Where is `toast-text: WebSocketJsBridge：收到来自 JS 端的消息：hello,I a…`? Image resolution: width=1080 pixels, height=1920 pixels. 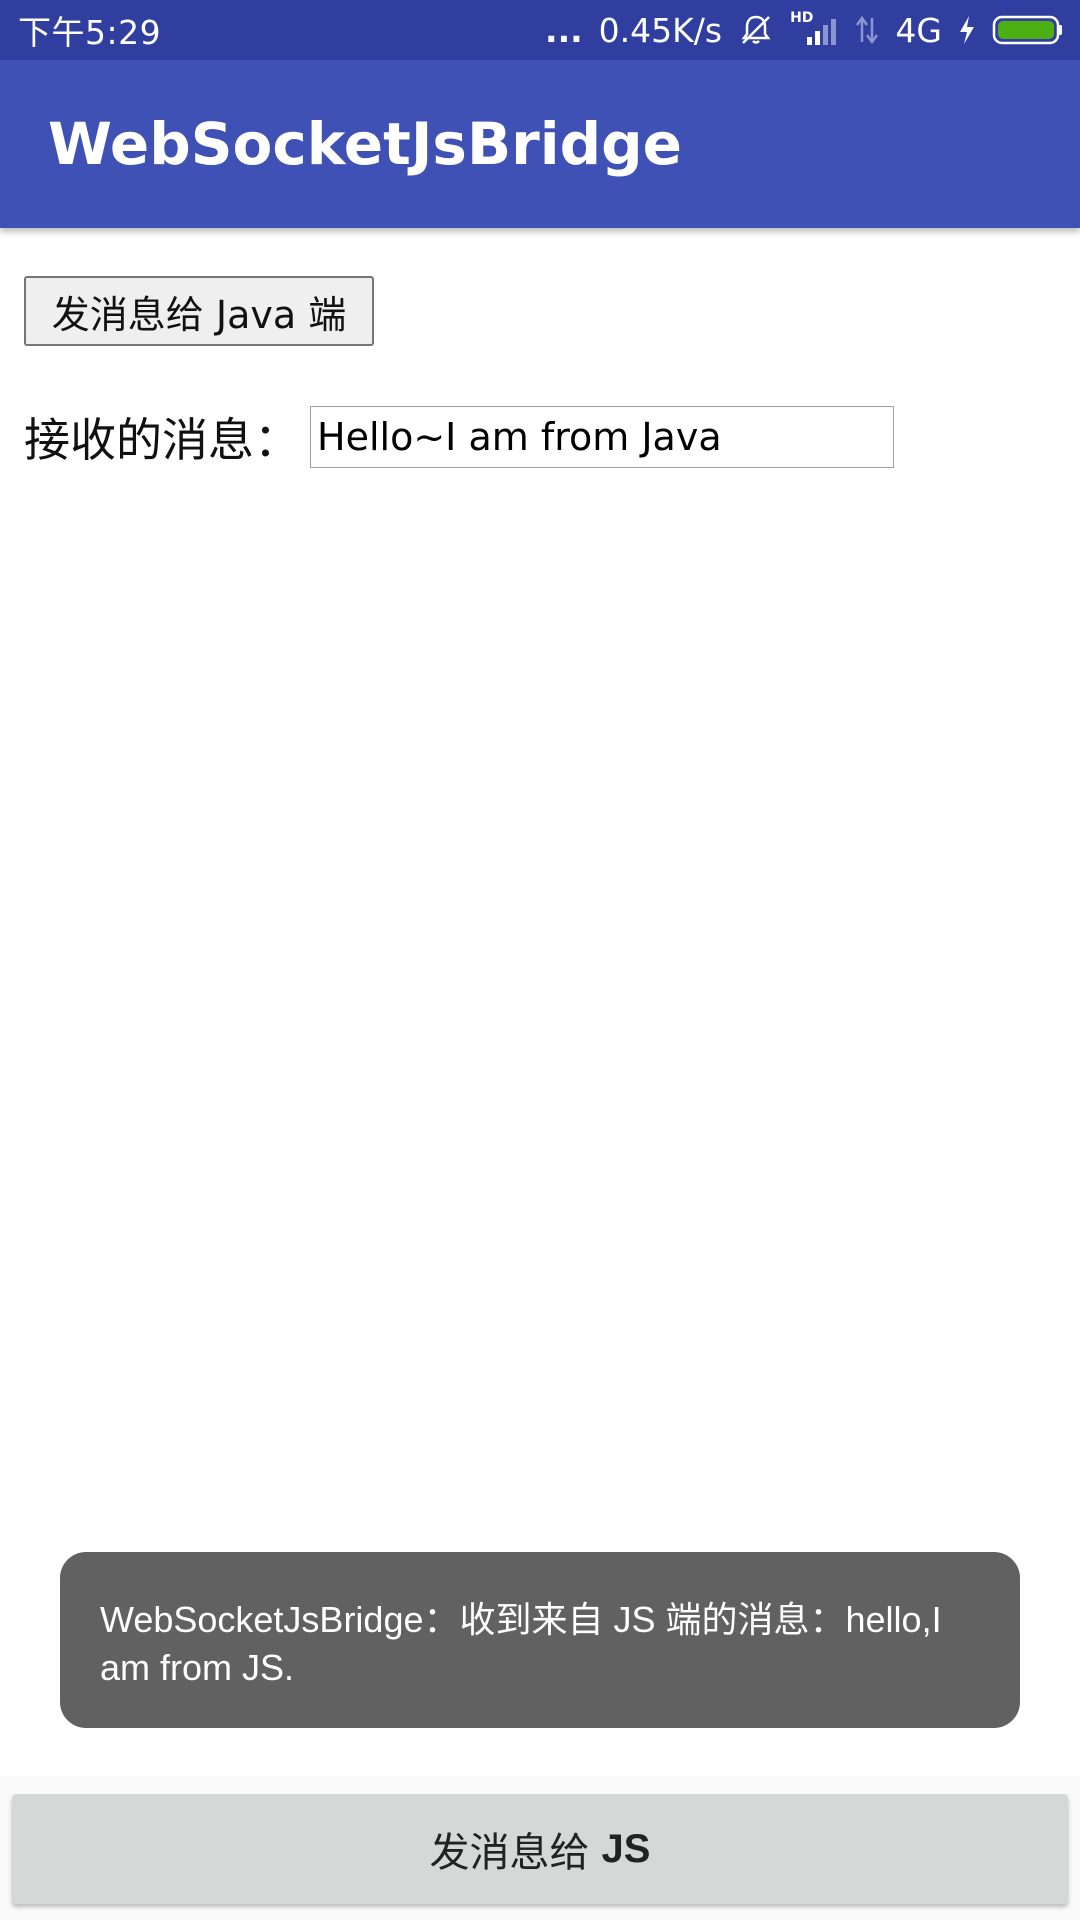
toast-text: WebSocketJsBridge：收到来自 JS 端的消息：hello,I a… is located at coordinates (521, 1643).